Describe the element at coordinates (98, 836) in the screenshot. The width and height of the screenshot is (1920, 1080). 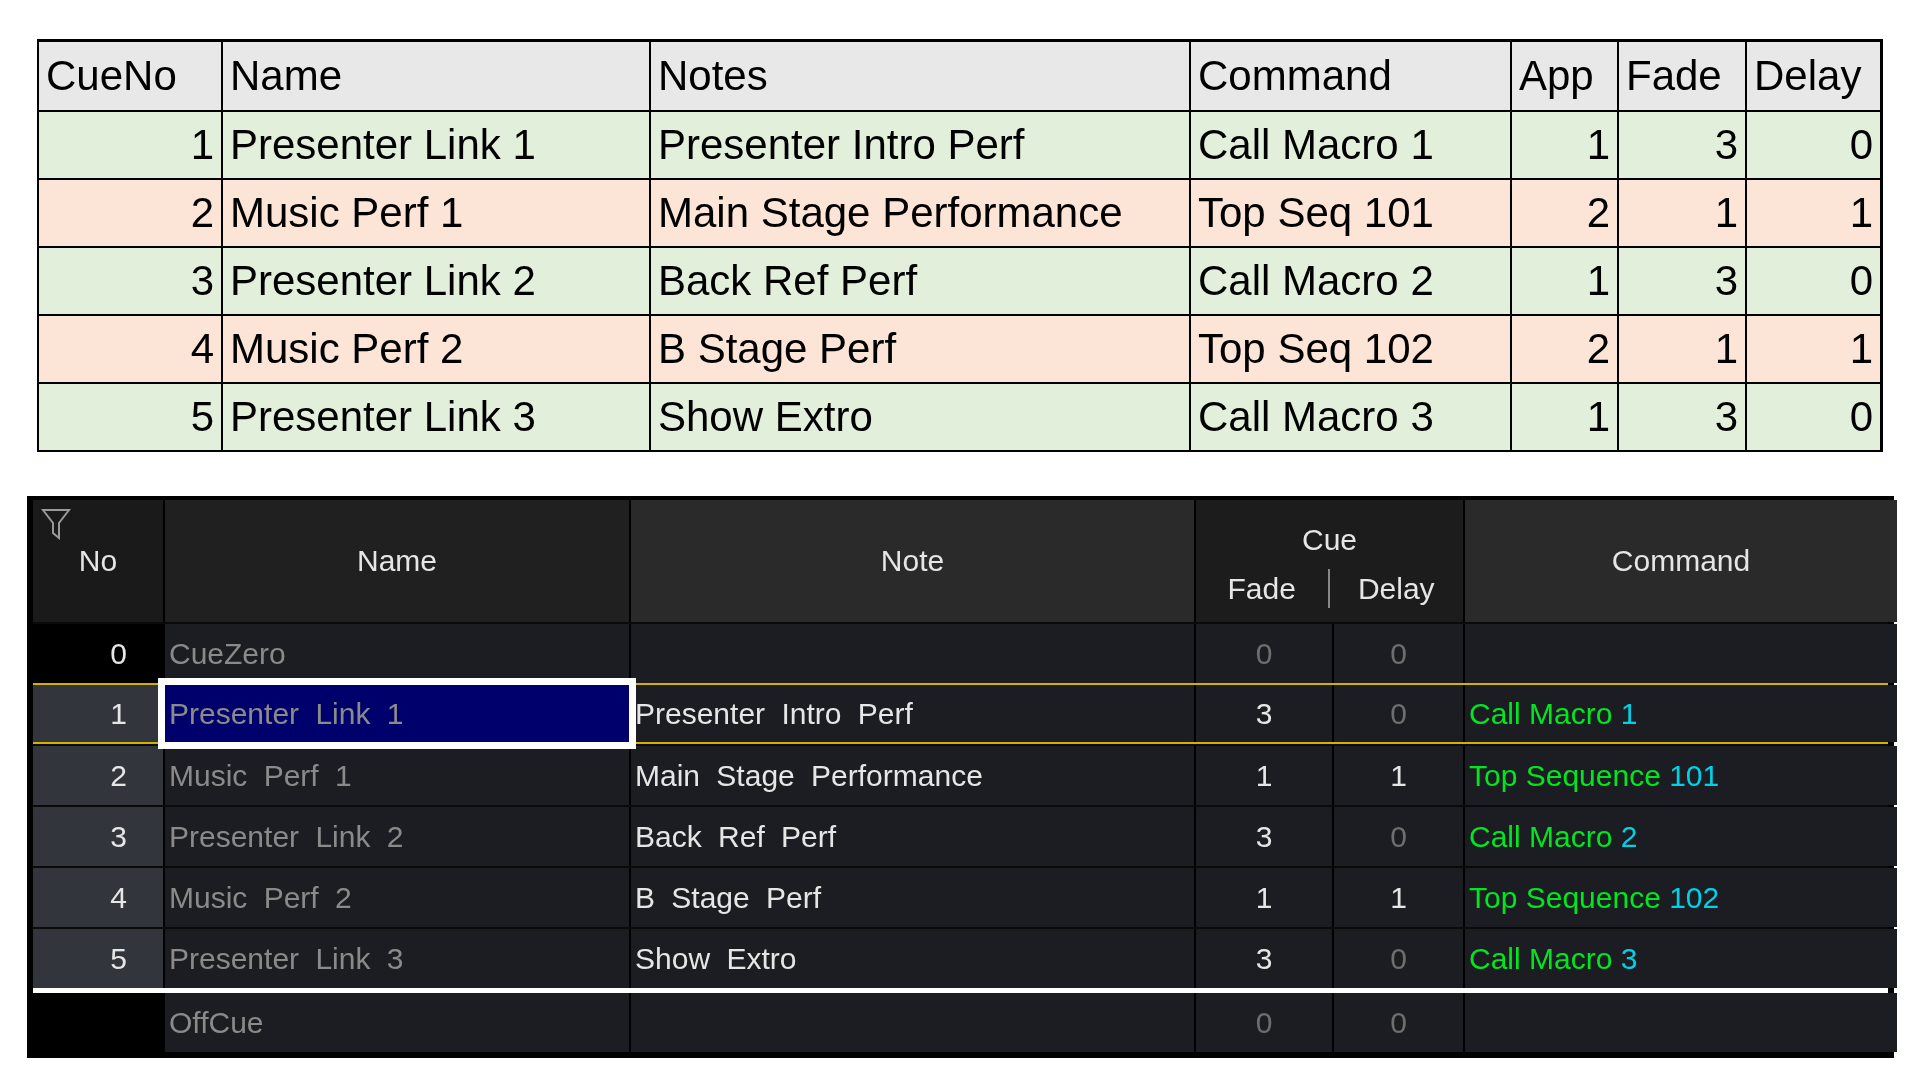
I see `cue-number: 3` at that location.